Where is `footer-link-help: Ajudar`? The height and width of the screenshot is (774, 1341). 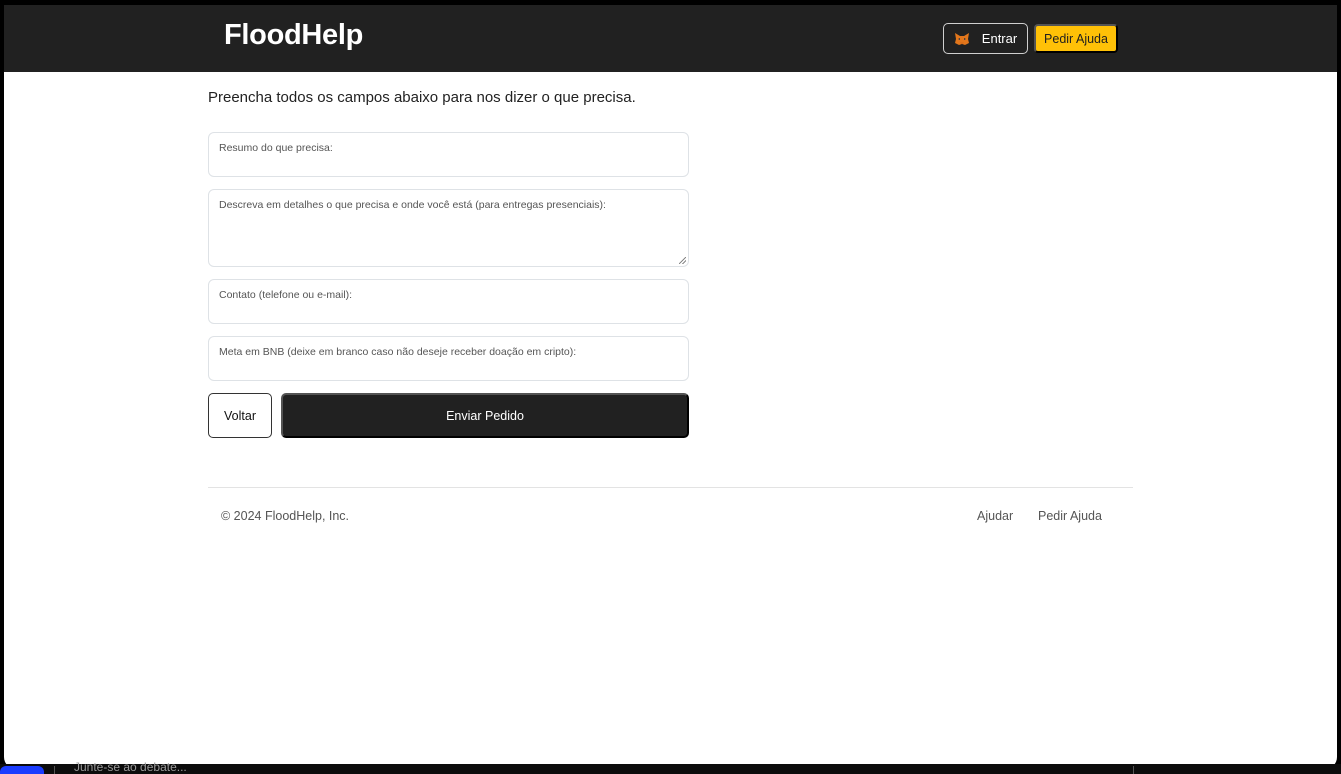 footer-link-help: Ajudar is located at coordinates (995, 516).